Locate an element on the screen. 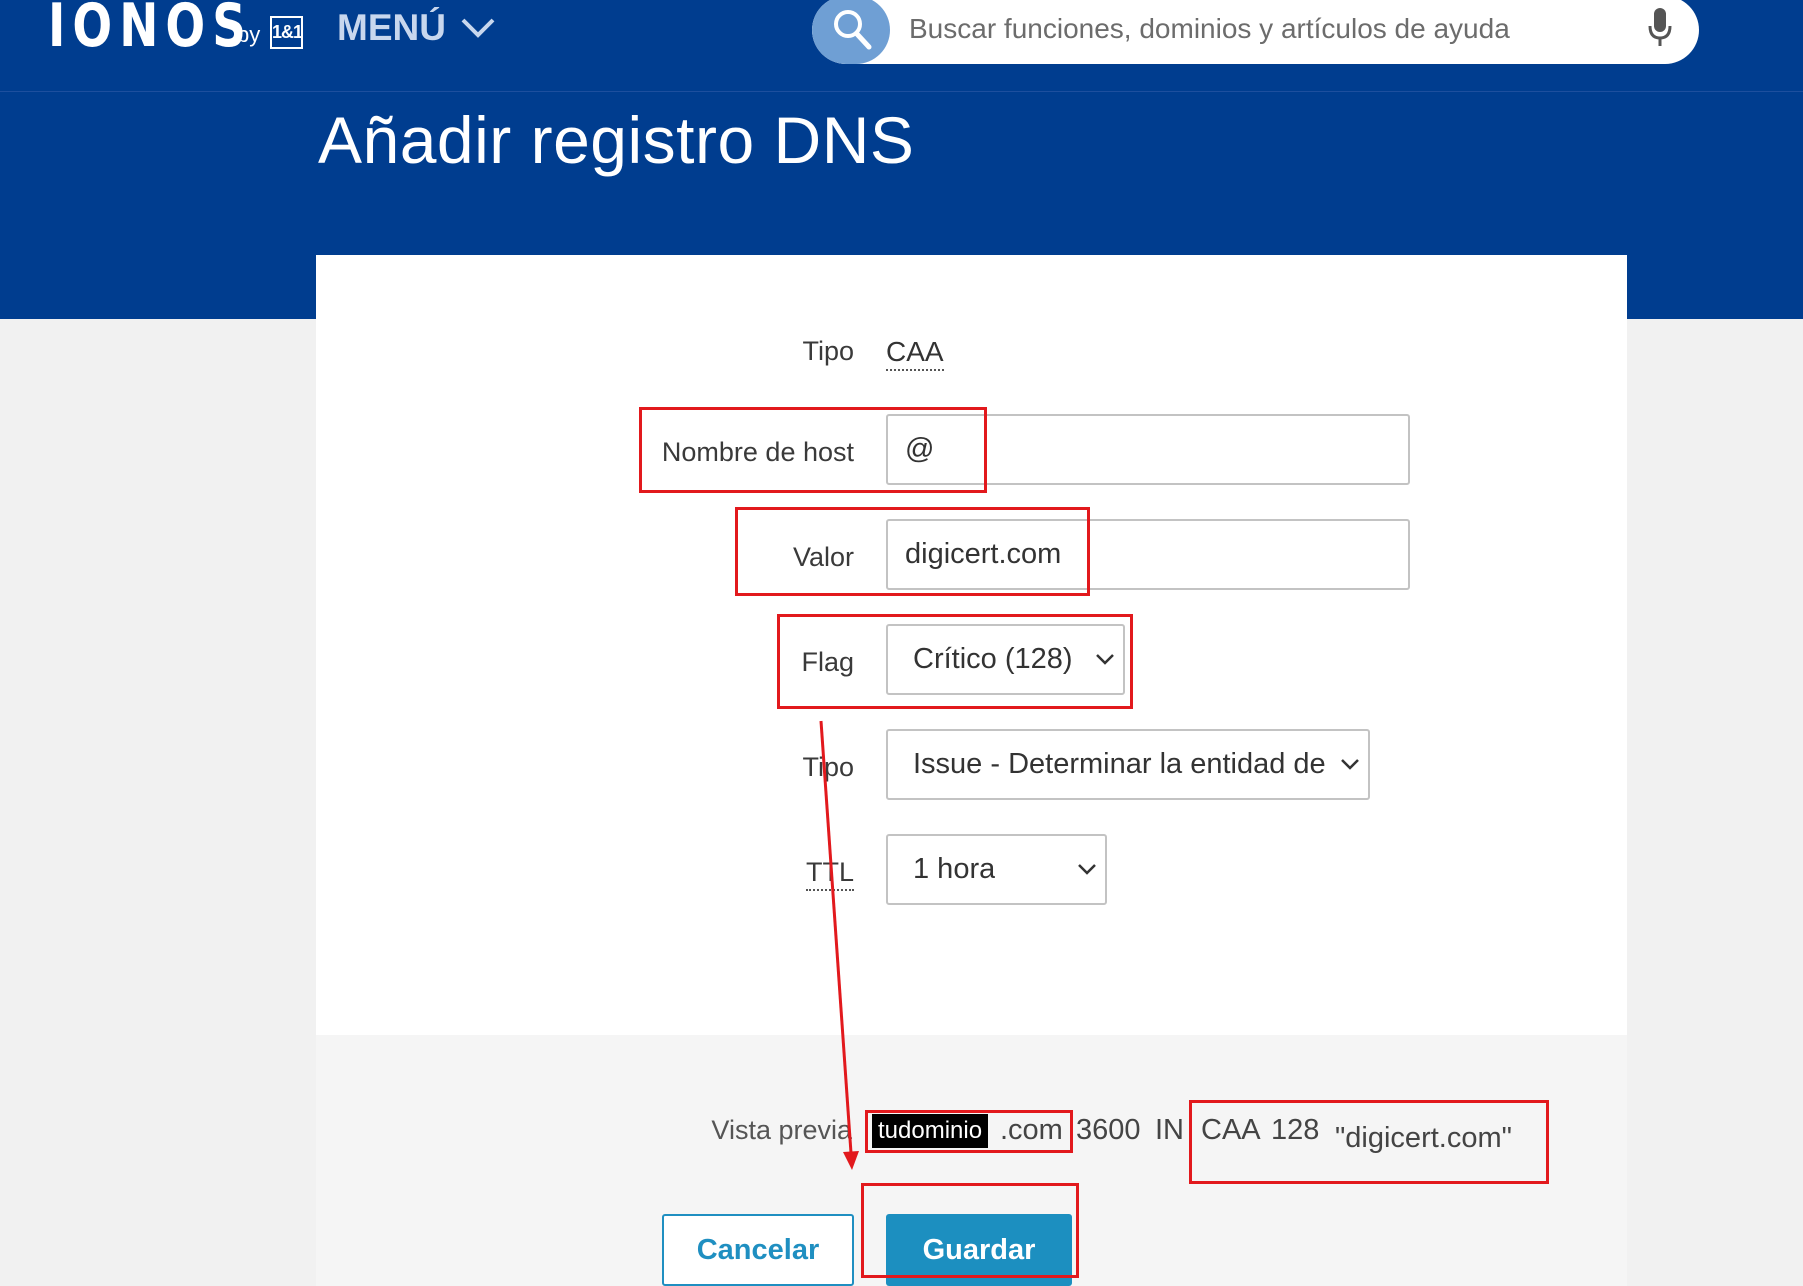 The width and height of the screenshot is (1803, 1286). top-navigation-bar: IONOS by 1&1 MENÚ is located at coordinates (901, 46).